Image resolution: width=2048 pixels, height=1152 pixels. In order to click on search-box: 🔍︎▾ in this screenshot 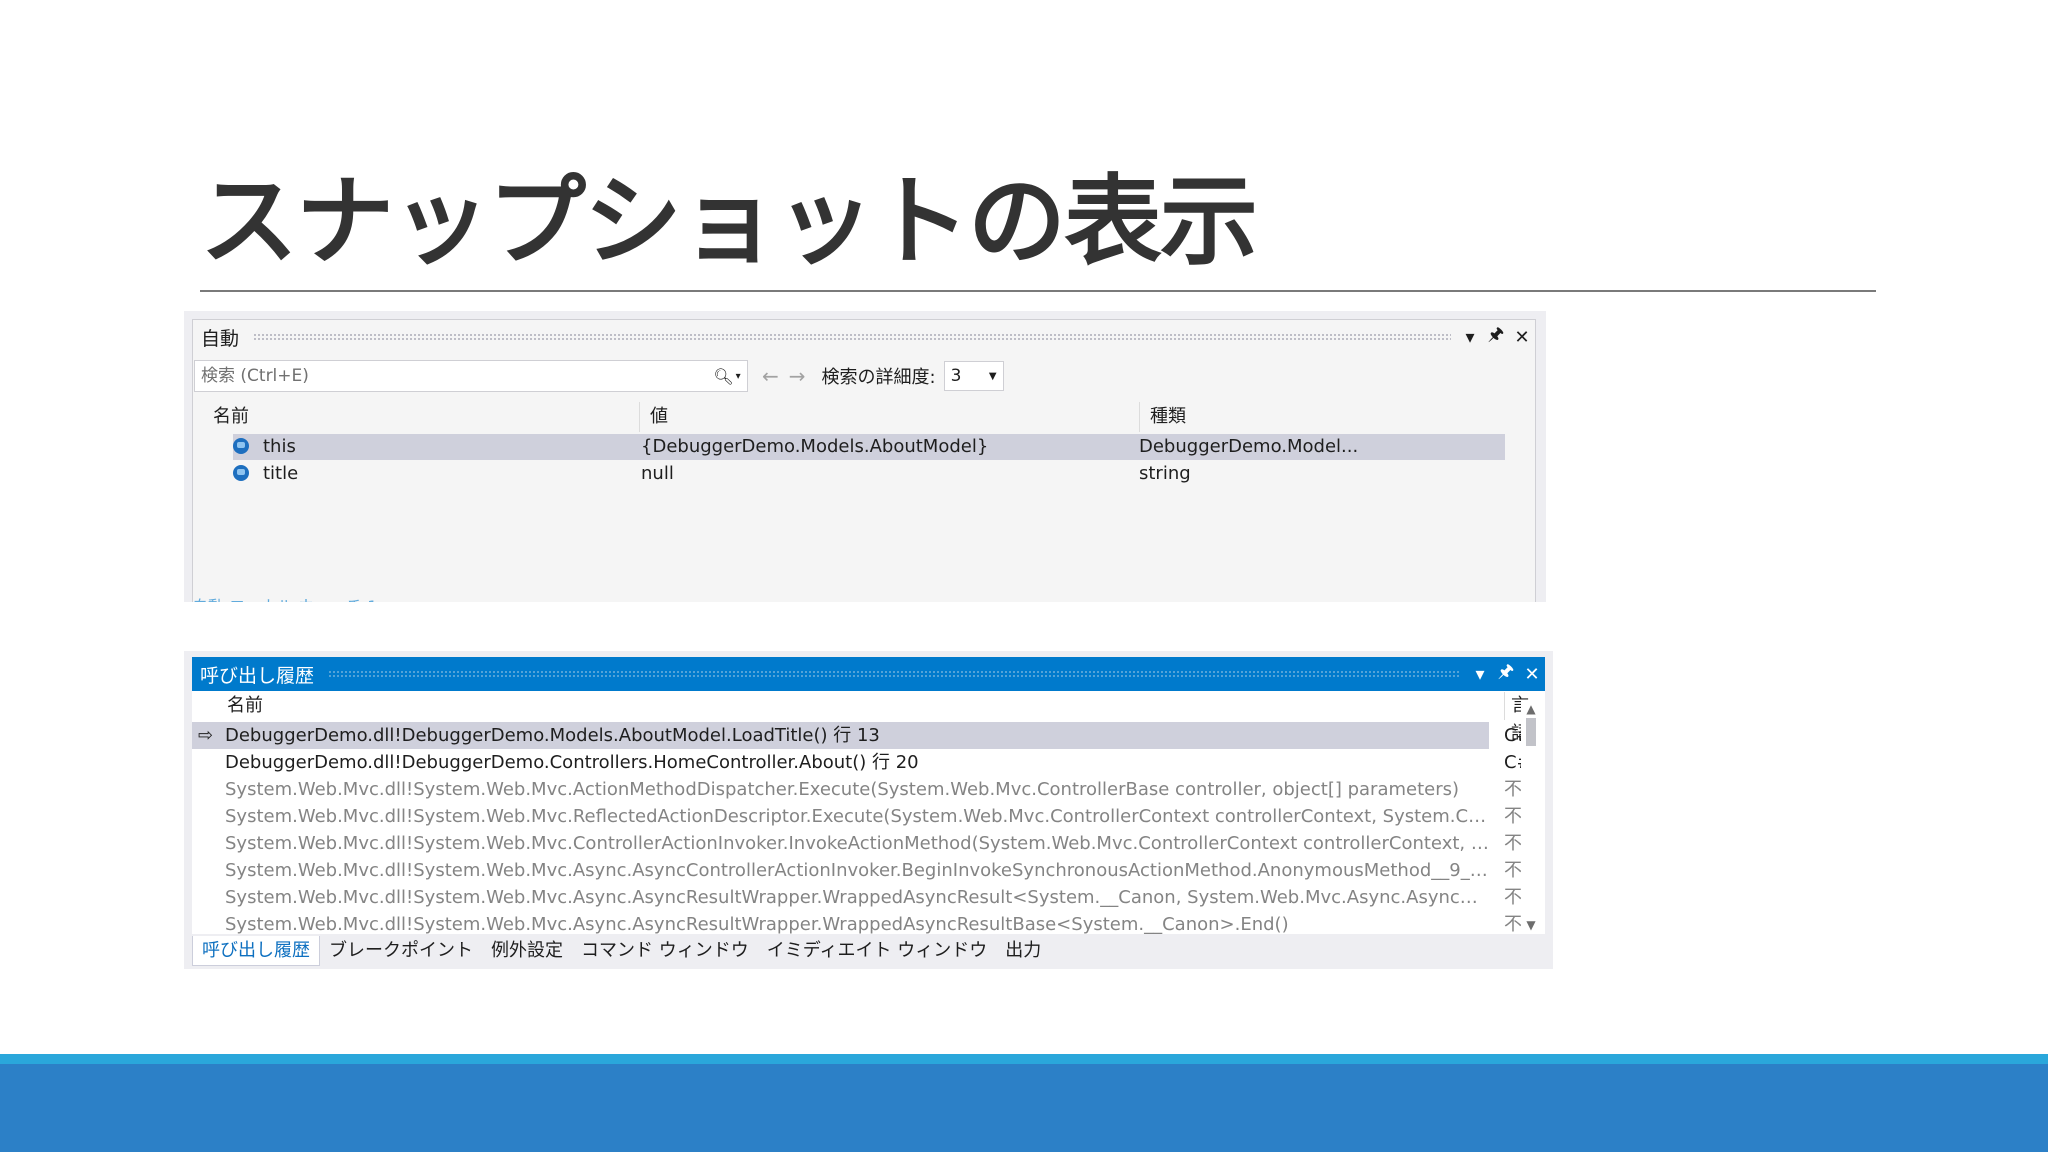, I will do `click(471, 376)`.